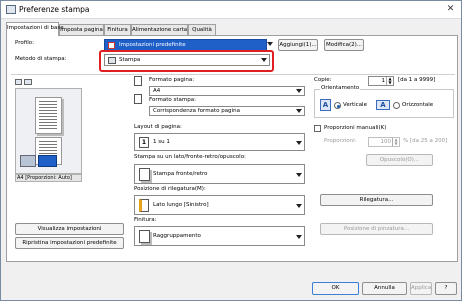  Describe the element at coordinates (130, 60) in the screenshot. I see `output-method-value: Stampa` at that location.